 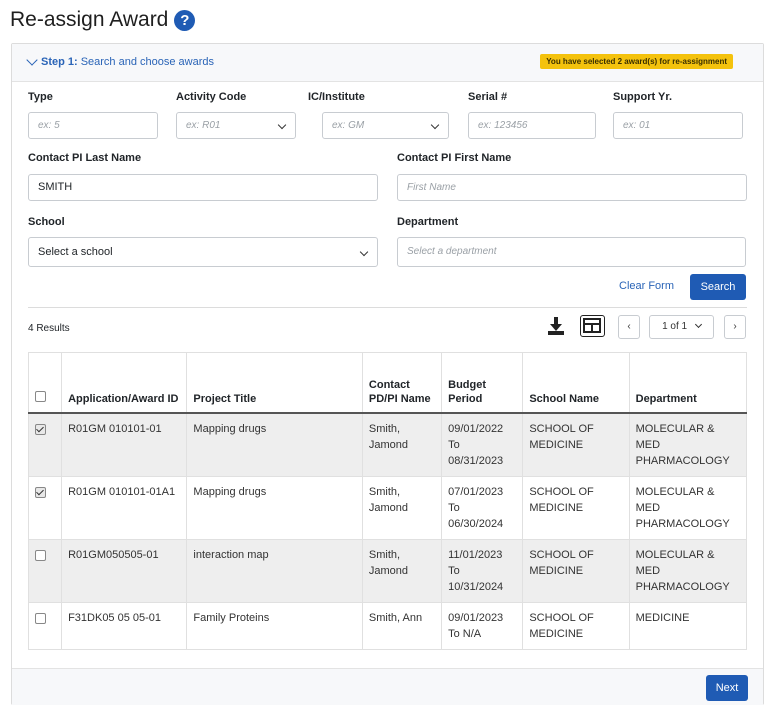 I want to click on ic-institute-label: IC/Institute, so click(x=336, y=97).